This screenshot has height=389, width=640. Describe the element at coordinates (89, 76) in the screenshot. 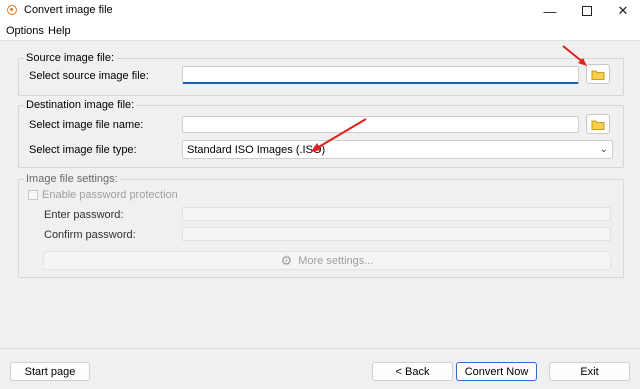

I see `source-file-label: Select source image file:` at that location.